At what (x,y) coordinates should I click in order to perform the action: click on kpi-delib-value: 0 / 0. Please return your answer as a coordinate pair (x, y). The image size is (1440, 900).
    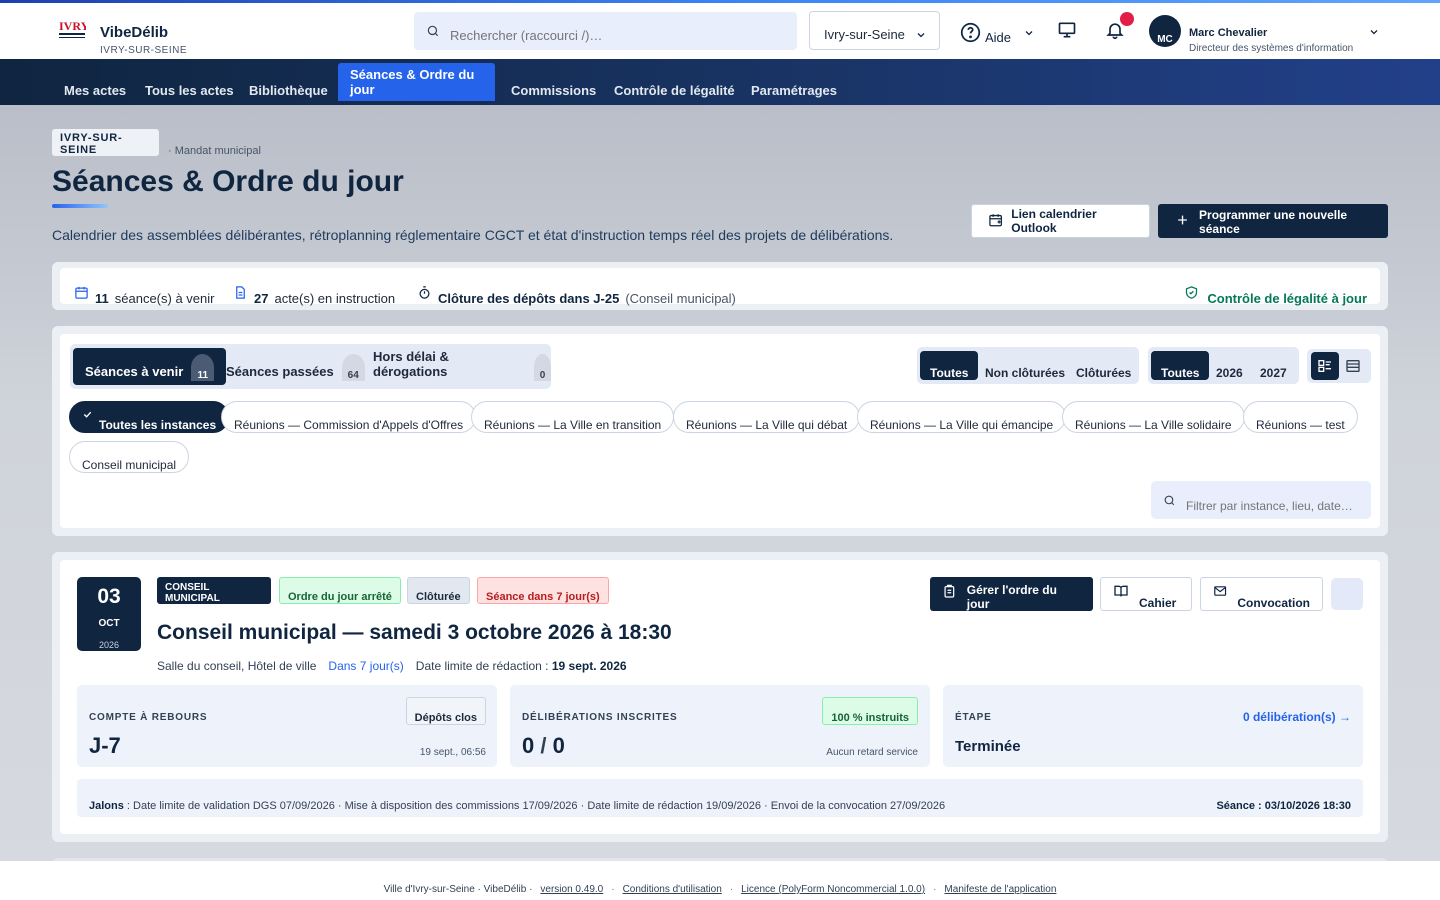
    Looking at the image, I should click on (543, 746).